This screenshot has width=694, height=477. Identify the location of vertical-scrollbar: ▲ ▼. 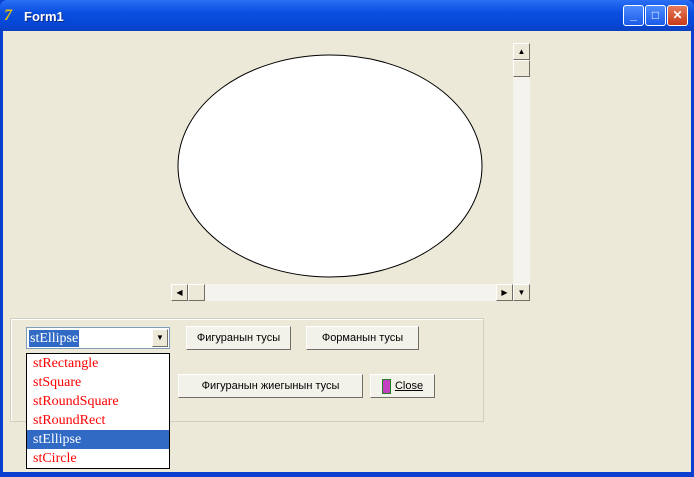
(521, 172).